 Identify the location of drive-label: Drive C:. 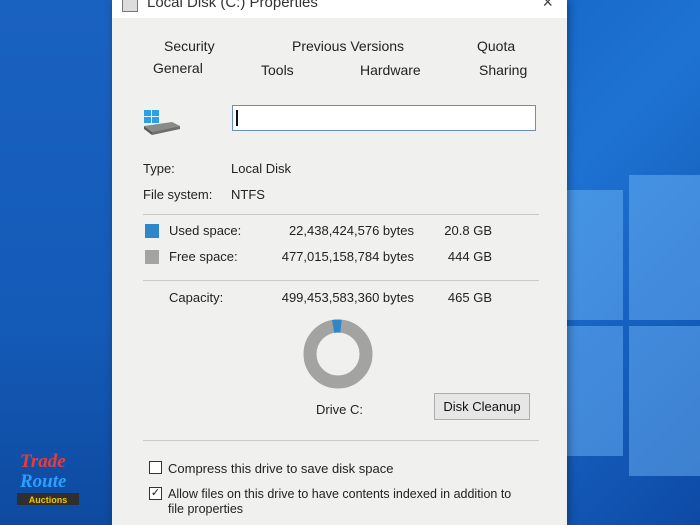
(339, 409).